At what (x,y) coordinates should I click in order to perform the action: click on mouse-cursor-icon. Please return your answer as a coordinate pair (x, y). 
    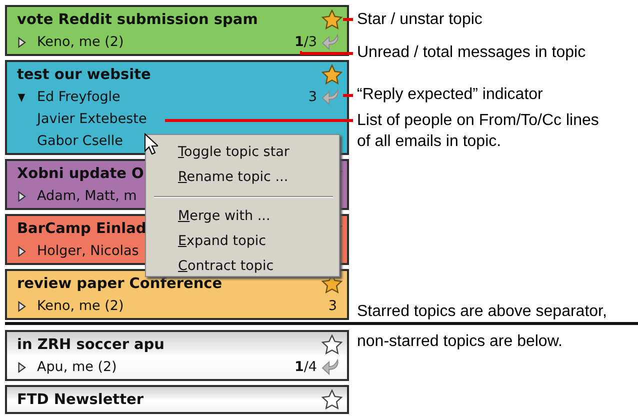
    Looking at the image, I should click on (151, 144).